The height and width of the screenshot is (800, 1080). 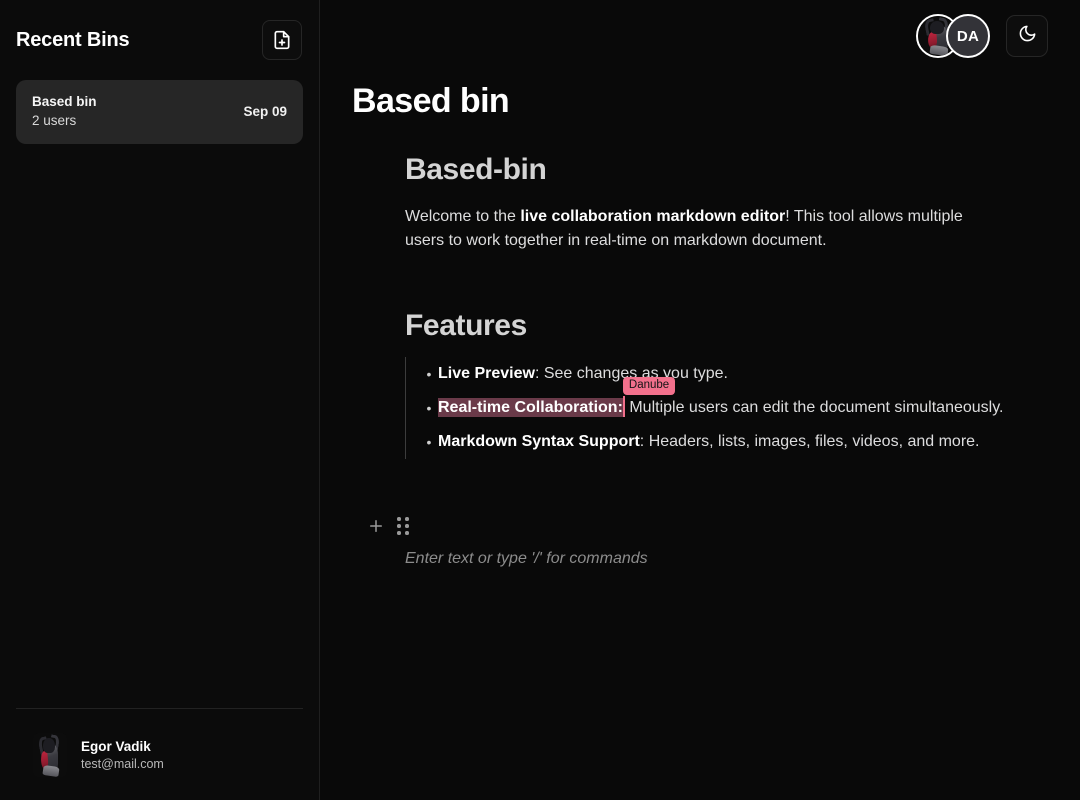 What do you see at coordinates (742, 559) in the screenshot?
I see `editor-placeholder: Enter text or type '/' for commands` at bounding box center [742, 559].